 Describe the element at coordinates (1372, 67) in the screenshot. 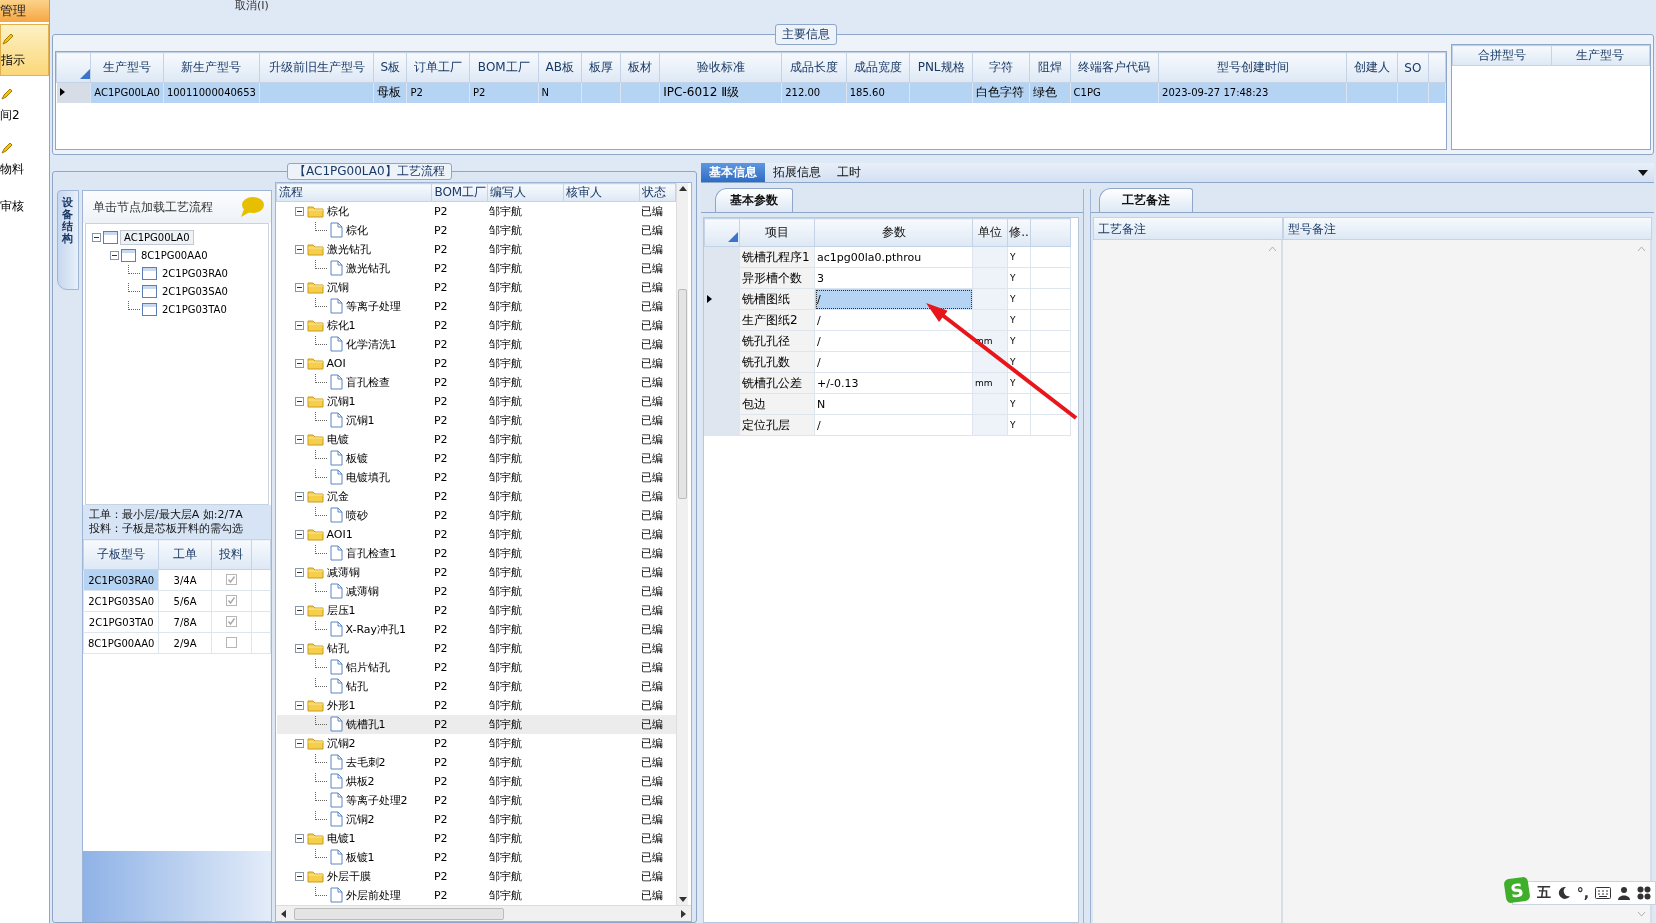

I see `column-header: 创建人` at that location.